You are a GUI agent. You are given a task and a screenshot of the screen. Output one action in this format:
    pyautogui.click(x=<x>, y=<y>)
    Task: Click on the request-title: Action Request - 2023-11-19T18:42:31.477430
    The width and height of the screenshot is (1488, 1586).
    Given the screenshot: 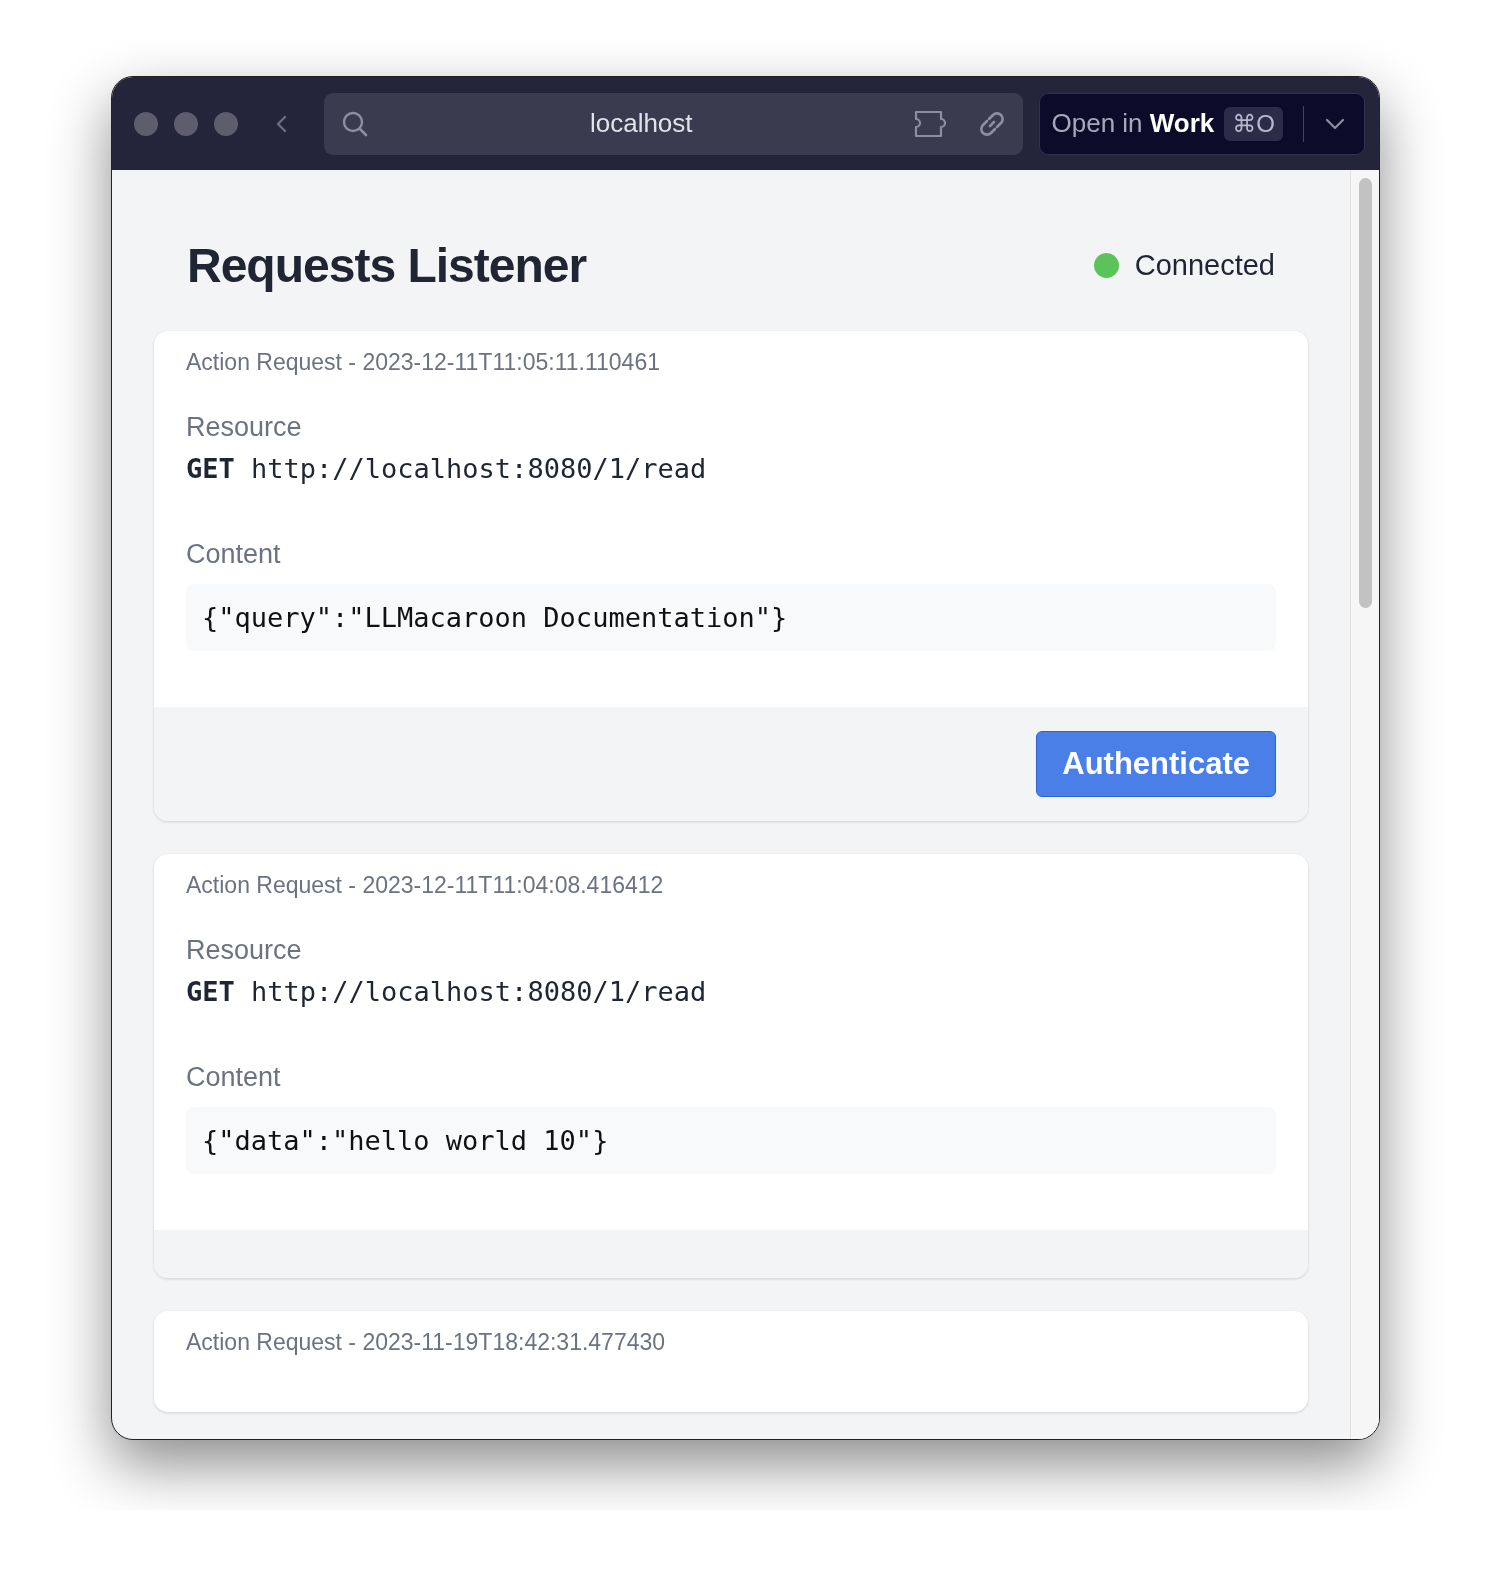 What is the action you would take?
    pyautogui.click(x=426, y=1342)
    